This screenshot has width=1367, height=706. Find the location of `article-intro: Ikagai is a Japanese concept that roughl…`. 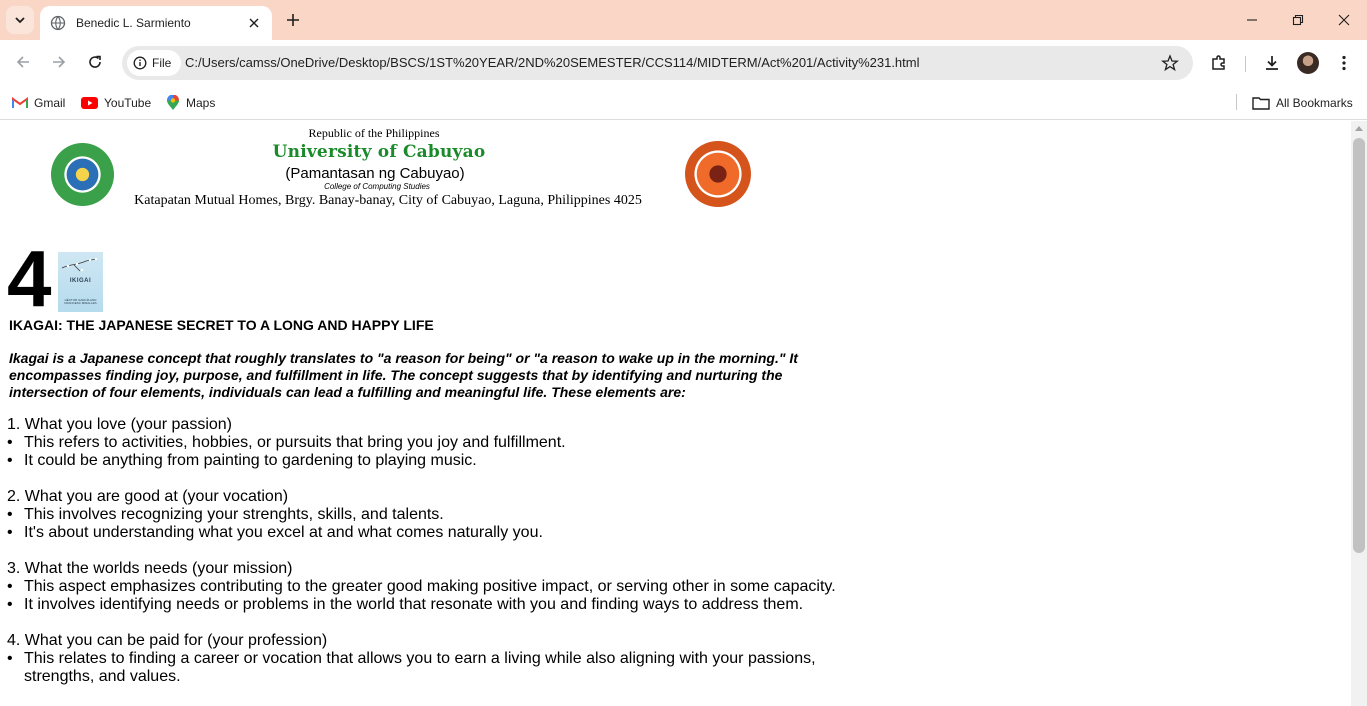

article-intro: Ikagai is a Japanese concept that roughl… is located at coordinates (403, 375).